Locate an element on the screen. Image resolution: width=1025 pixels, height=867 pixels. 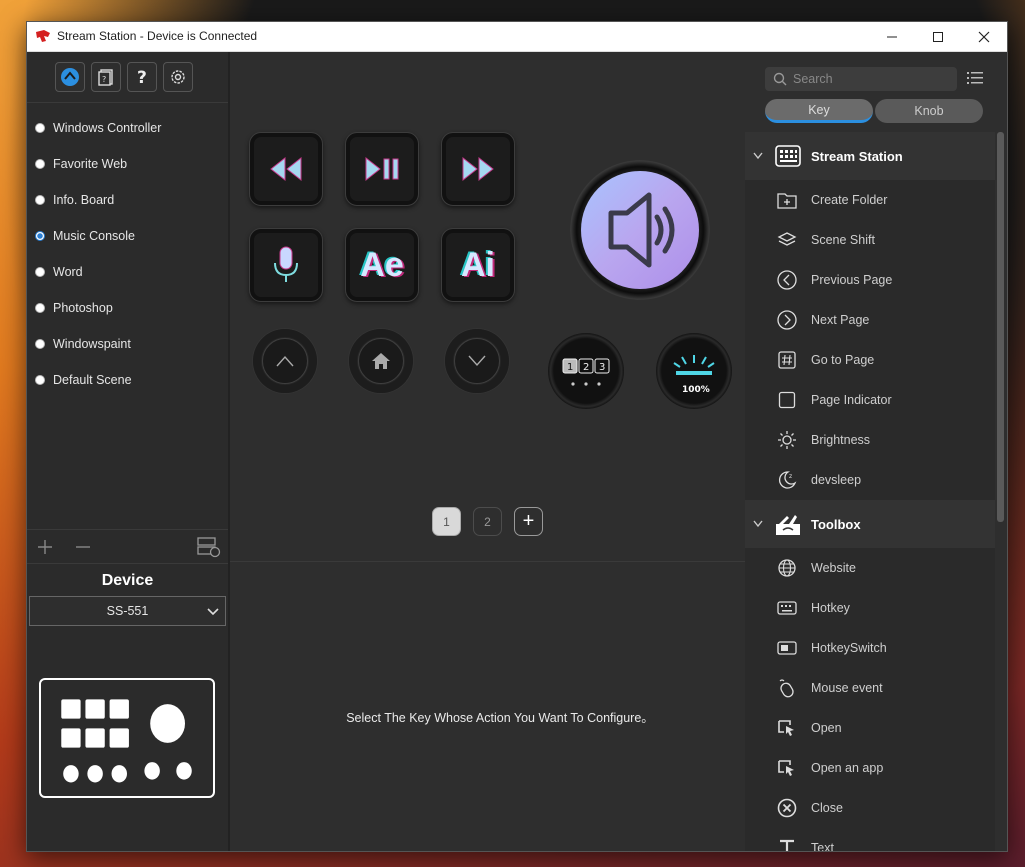
action-open-an-app: Open an app is located at coordinates (870, 768).